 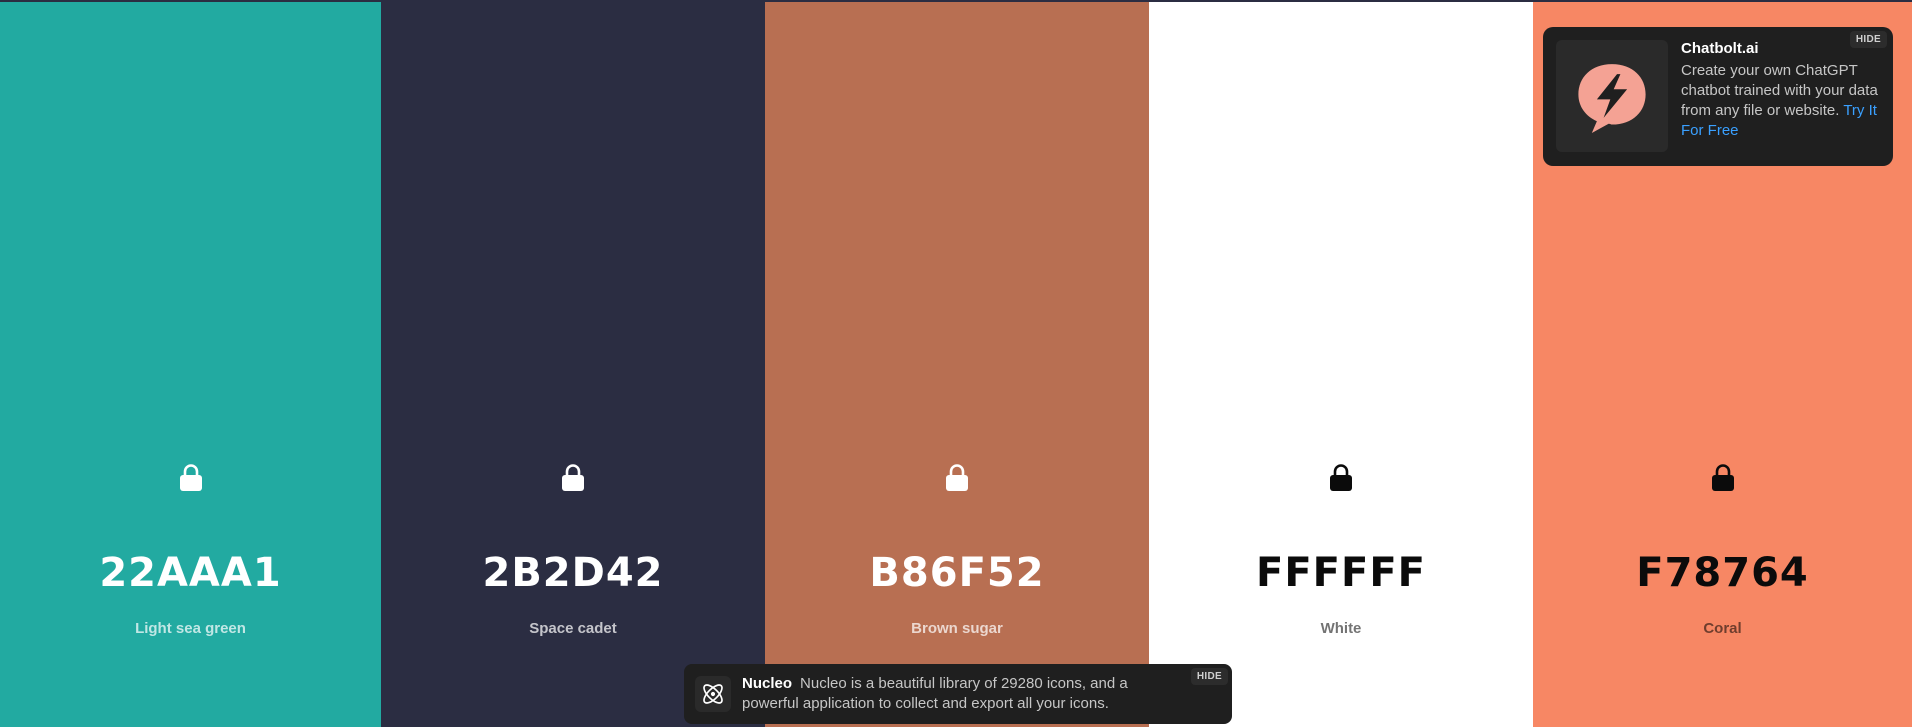 I want to click on color-name: Space cadet, so click(x=573, y=628).